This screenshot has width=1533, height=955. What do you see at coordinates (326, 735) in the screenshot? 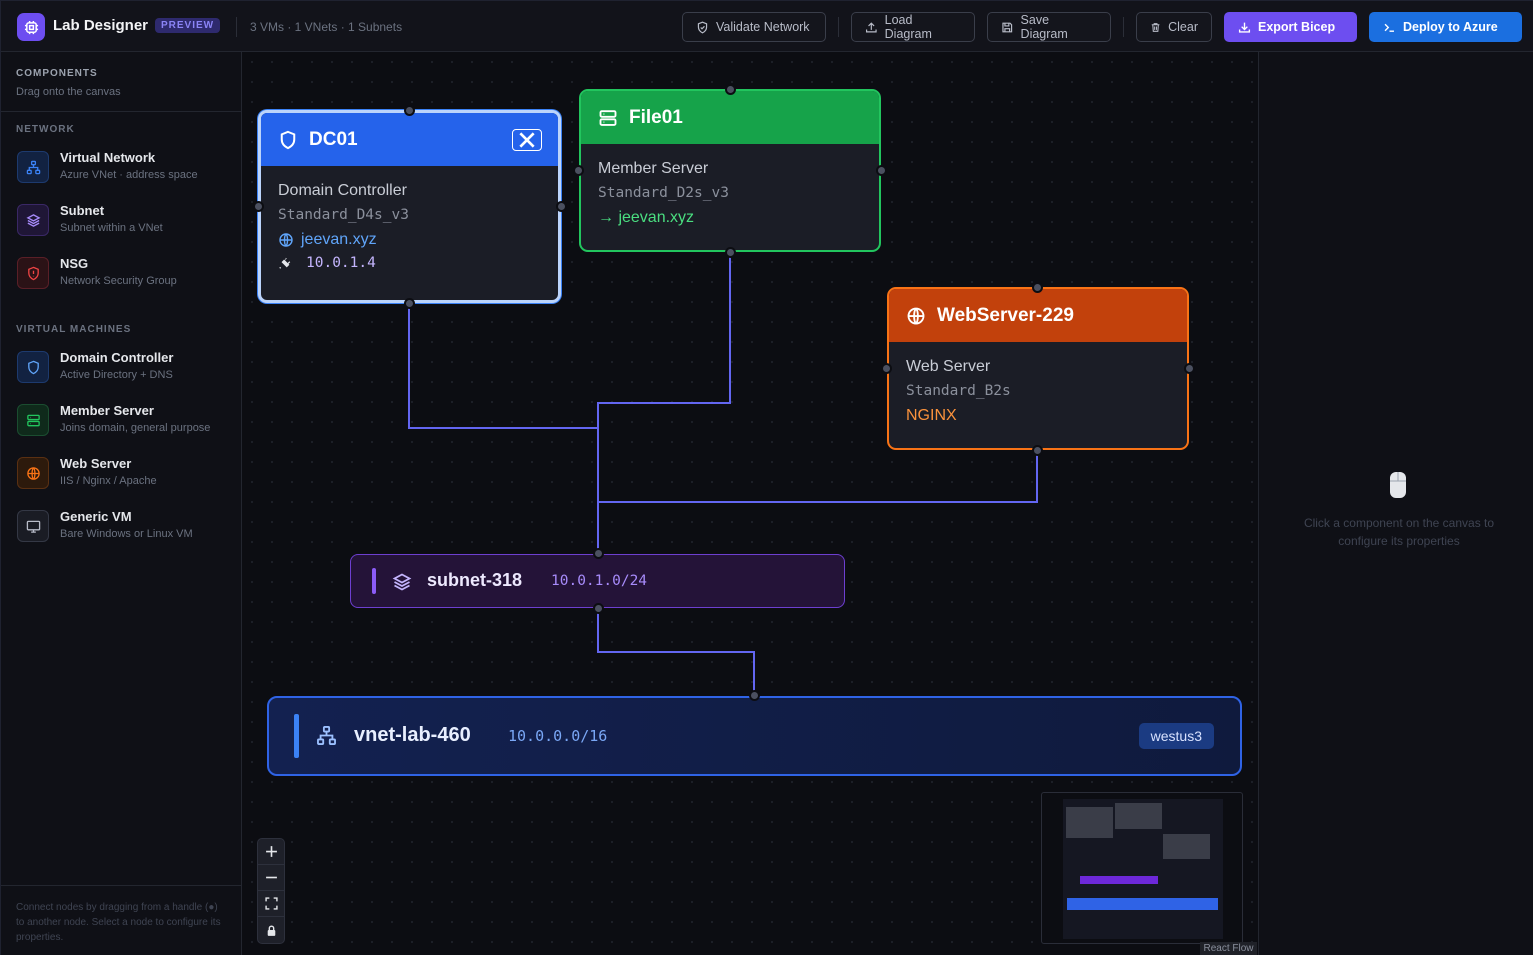
I see `network-icon` at bounding box center [326, 735].